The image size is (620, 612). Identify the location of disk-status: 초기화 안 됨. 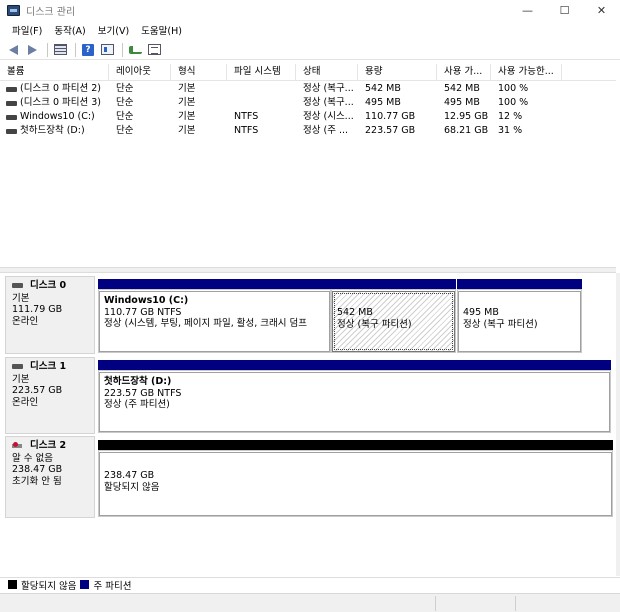
(37, 481).